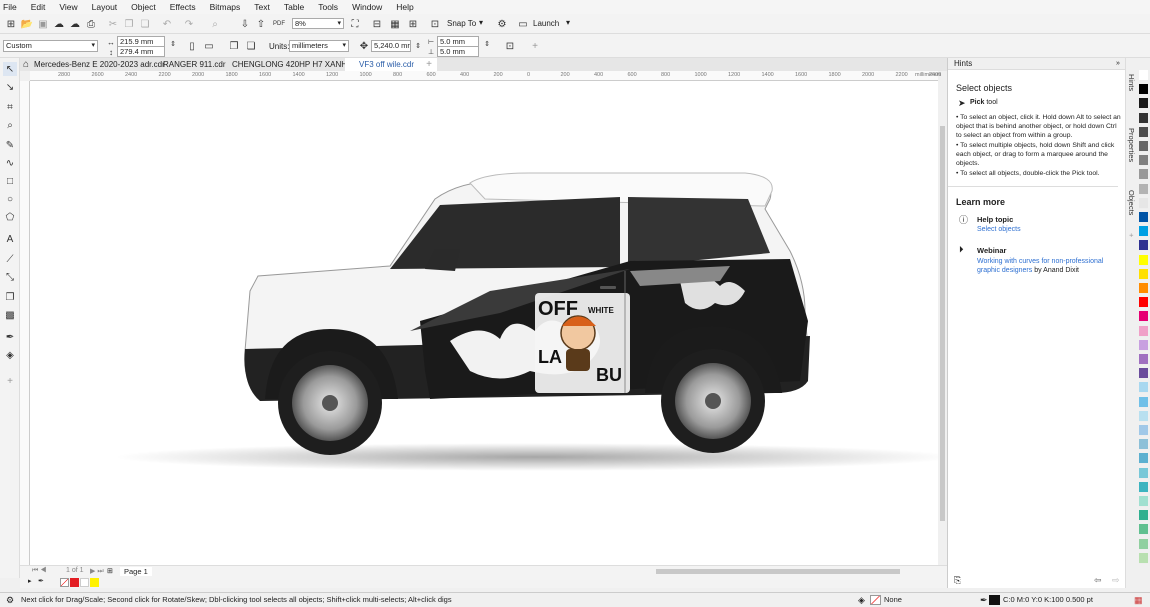  What do you see at coordinates (110, 571) in the screenshot?
I see `add-page-icon: ⊞` at bounding box center [110, 571].